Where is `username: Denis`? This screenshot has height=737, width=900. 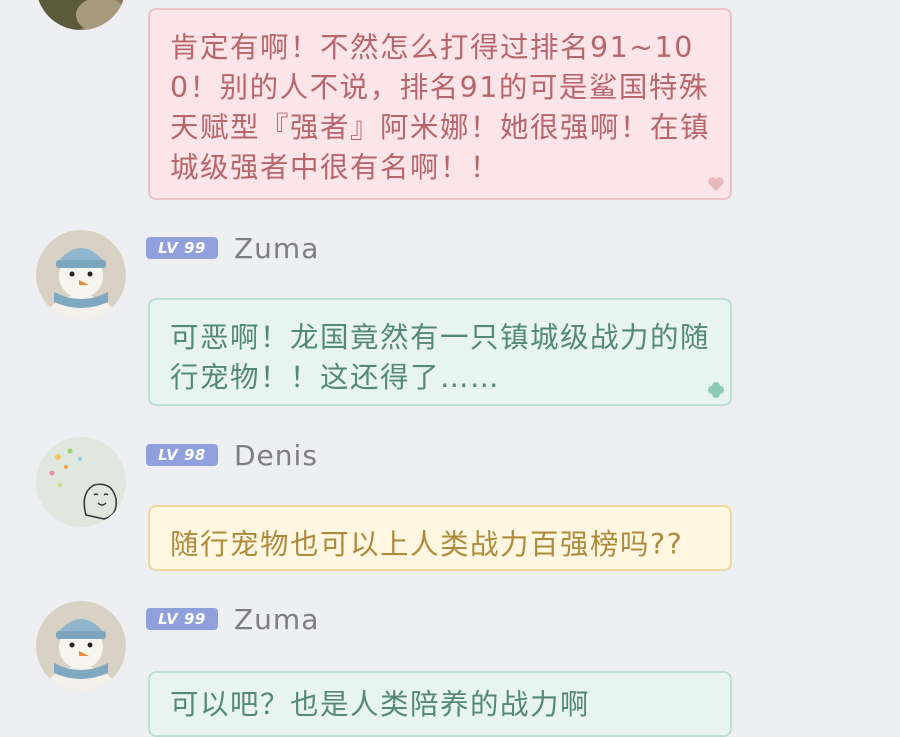
username: Denis is located at coordinates (276, 455).